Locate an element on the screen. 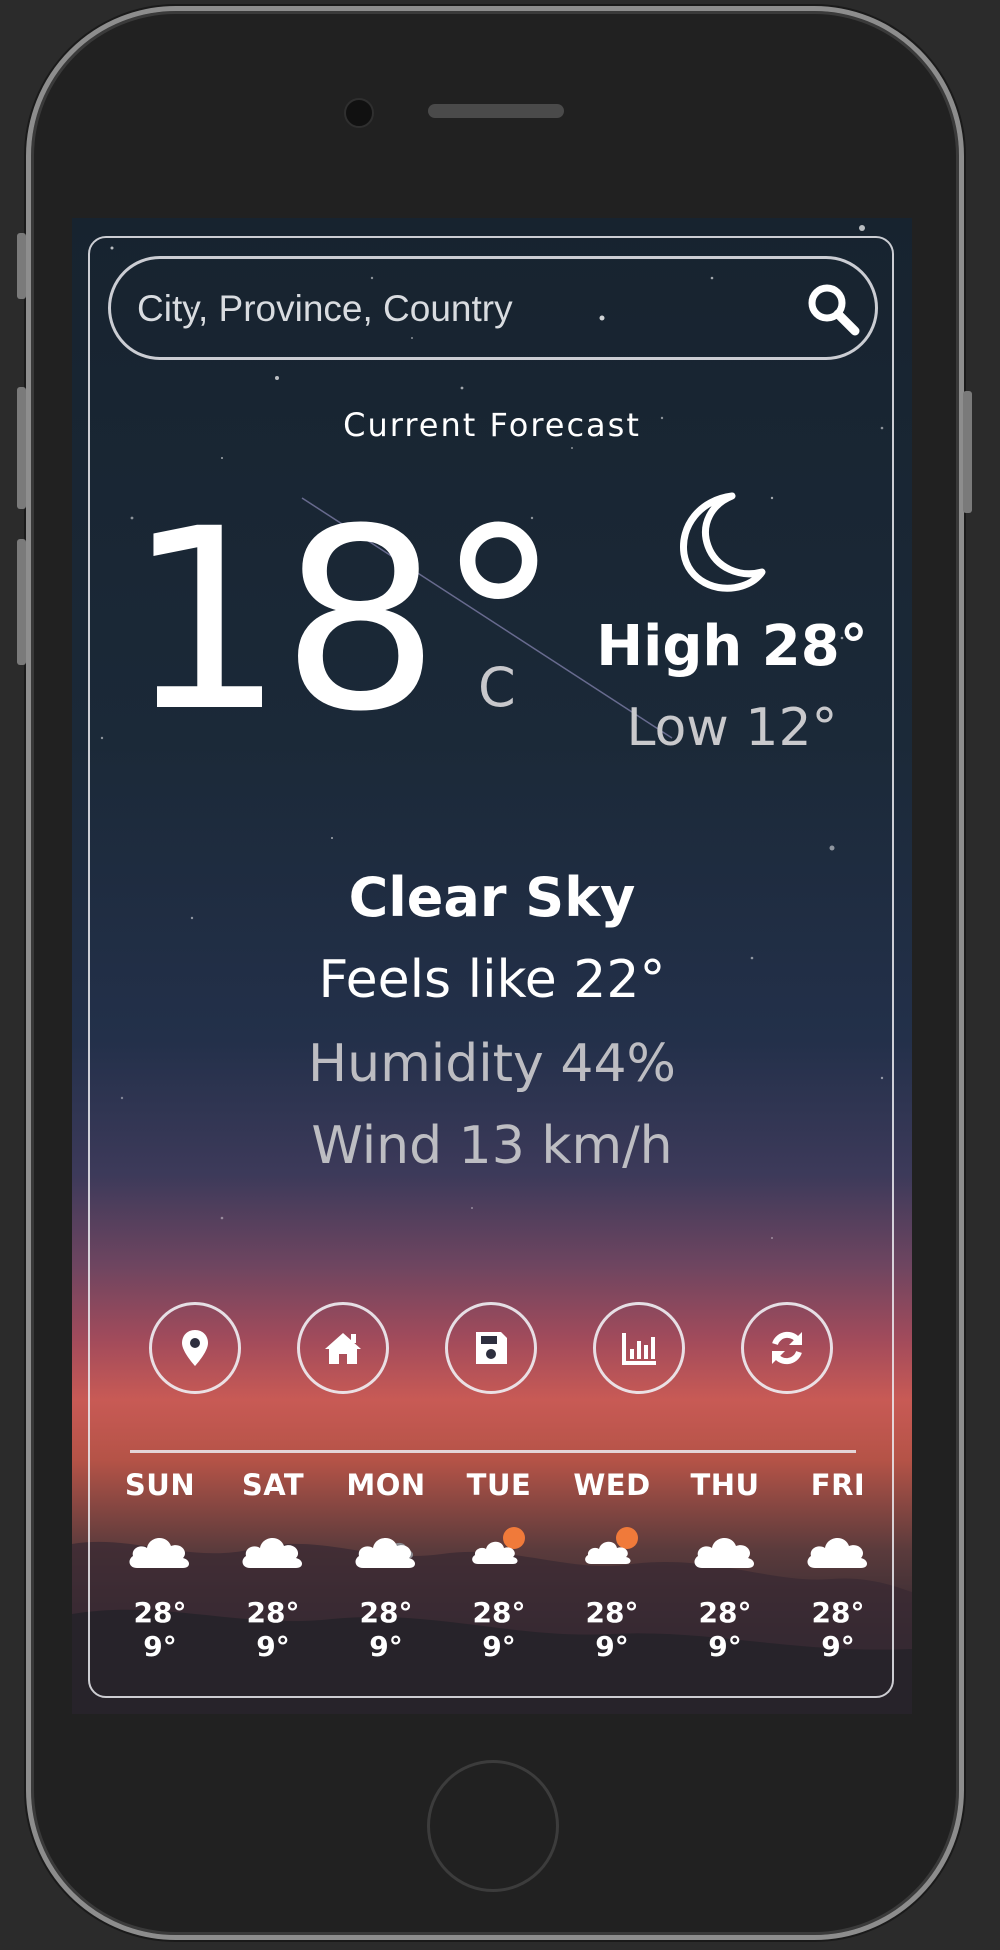 The image size is (1000, 1950). forecast-day: TUE 28° 9° is located at coordinates (499, 1566).